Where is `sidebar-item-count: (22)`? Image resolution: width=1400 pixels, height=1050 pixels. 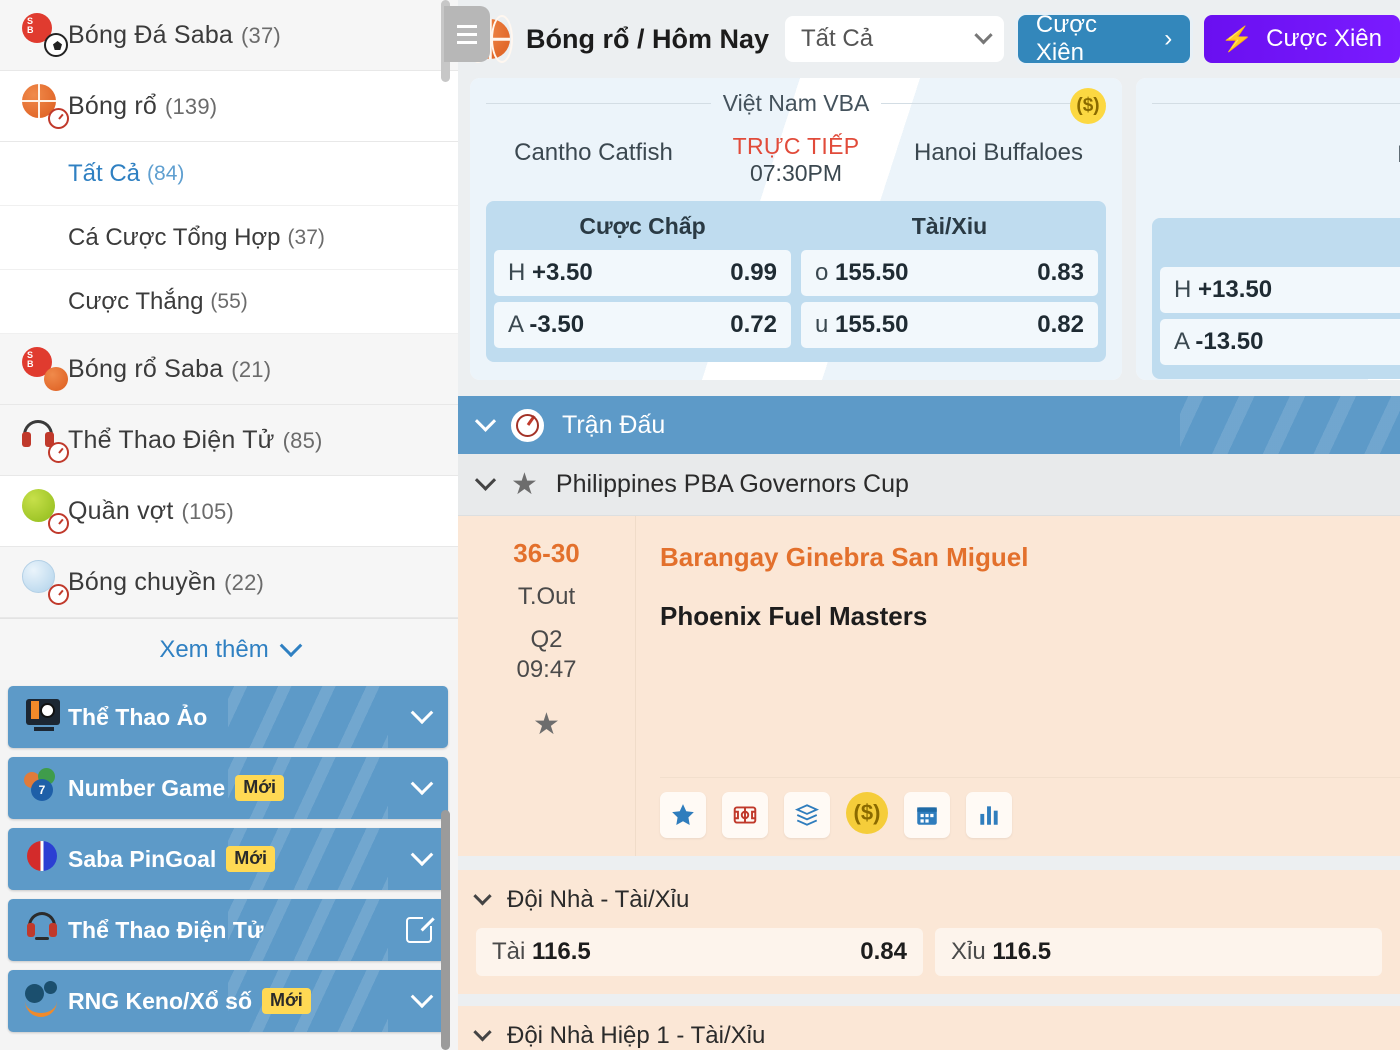 sidebar-item-count: (22) is located at coordinates (244, 582).